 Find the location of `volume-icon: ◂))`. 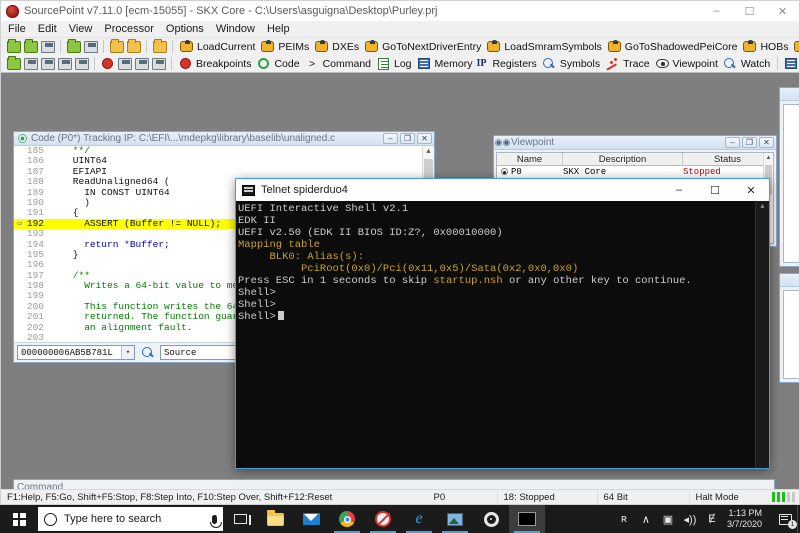

volume-icon: ◂)) is located at coordinates (690, 519).